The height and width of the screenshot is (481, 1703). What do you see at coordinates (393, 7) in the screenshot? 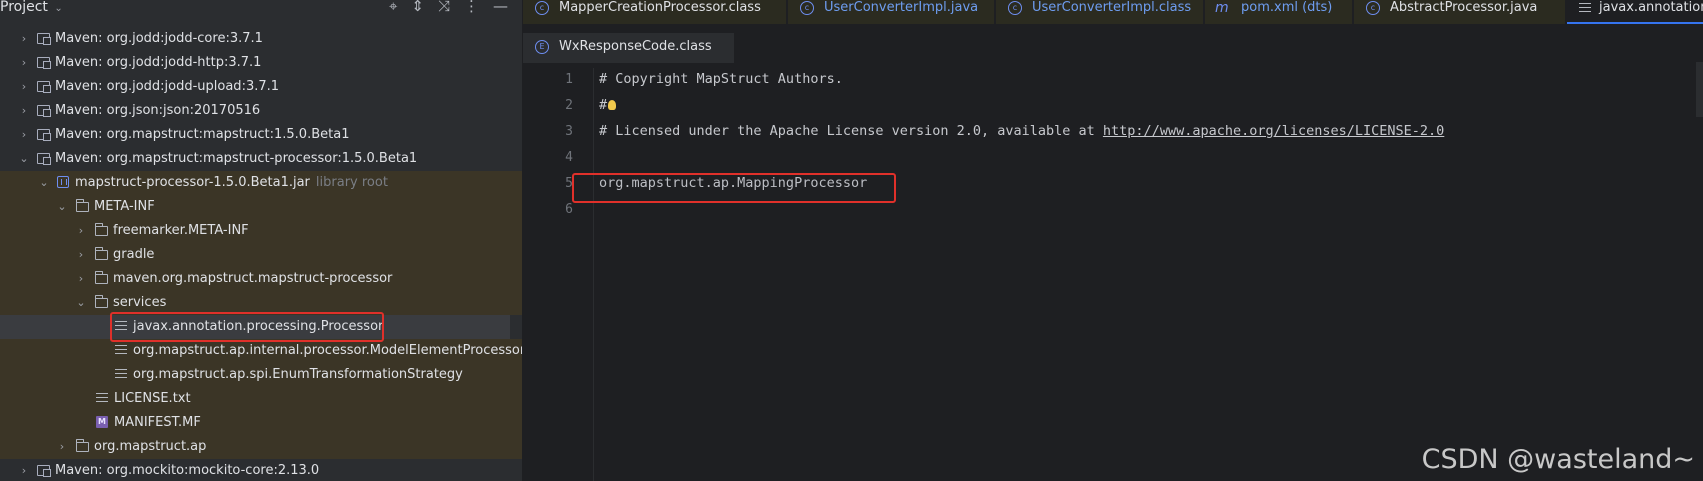
I see `locate-icon: ⌖` at bounding box center [393, 7].